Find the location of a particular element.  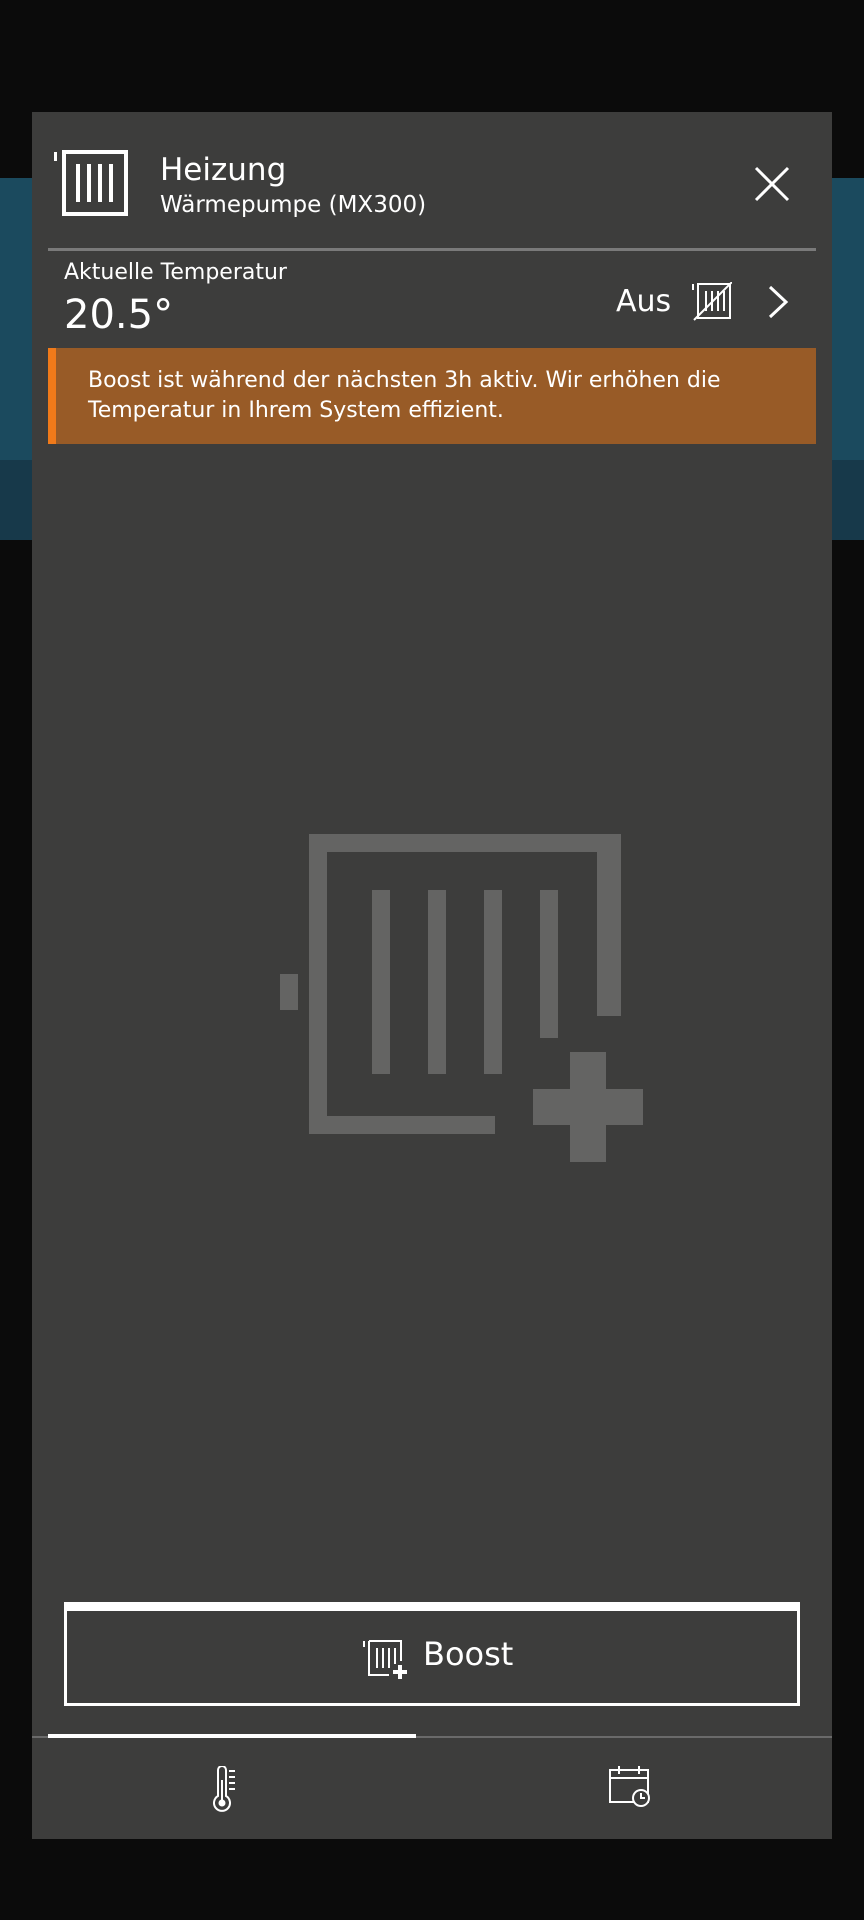

radiator-add-icon is located at coordinates (461, 998).